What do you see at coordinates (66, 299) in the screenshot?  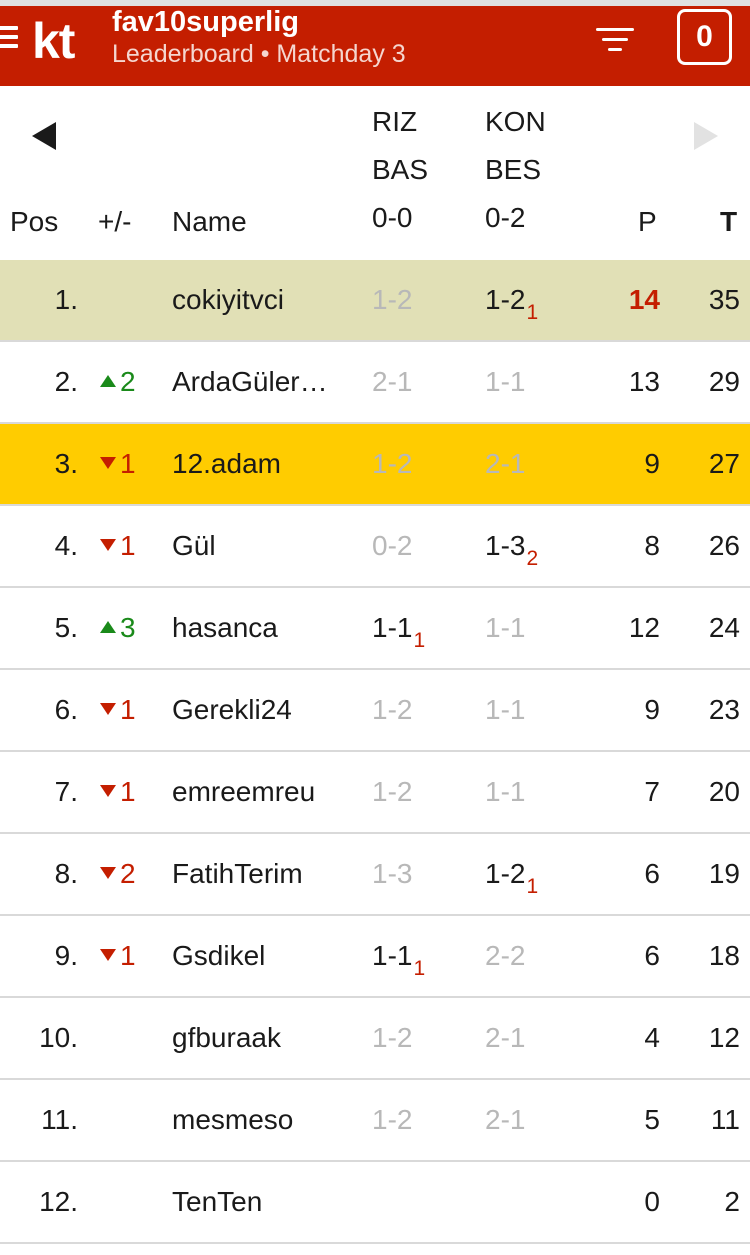 I see `row-position: 1.` at bounding box center [66, 299].